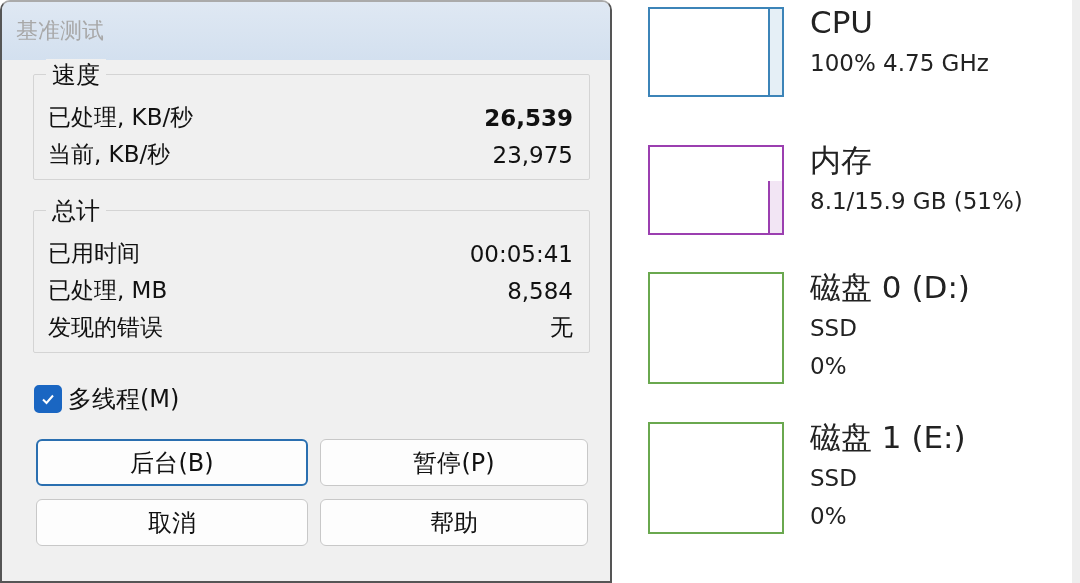 Image resolution: width=1080 pixels, height=583 pixels. I want to click on stat-label: 发现的错误, so click(105, 327).